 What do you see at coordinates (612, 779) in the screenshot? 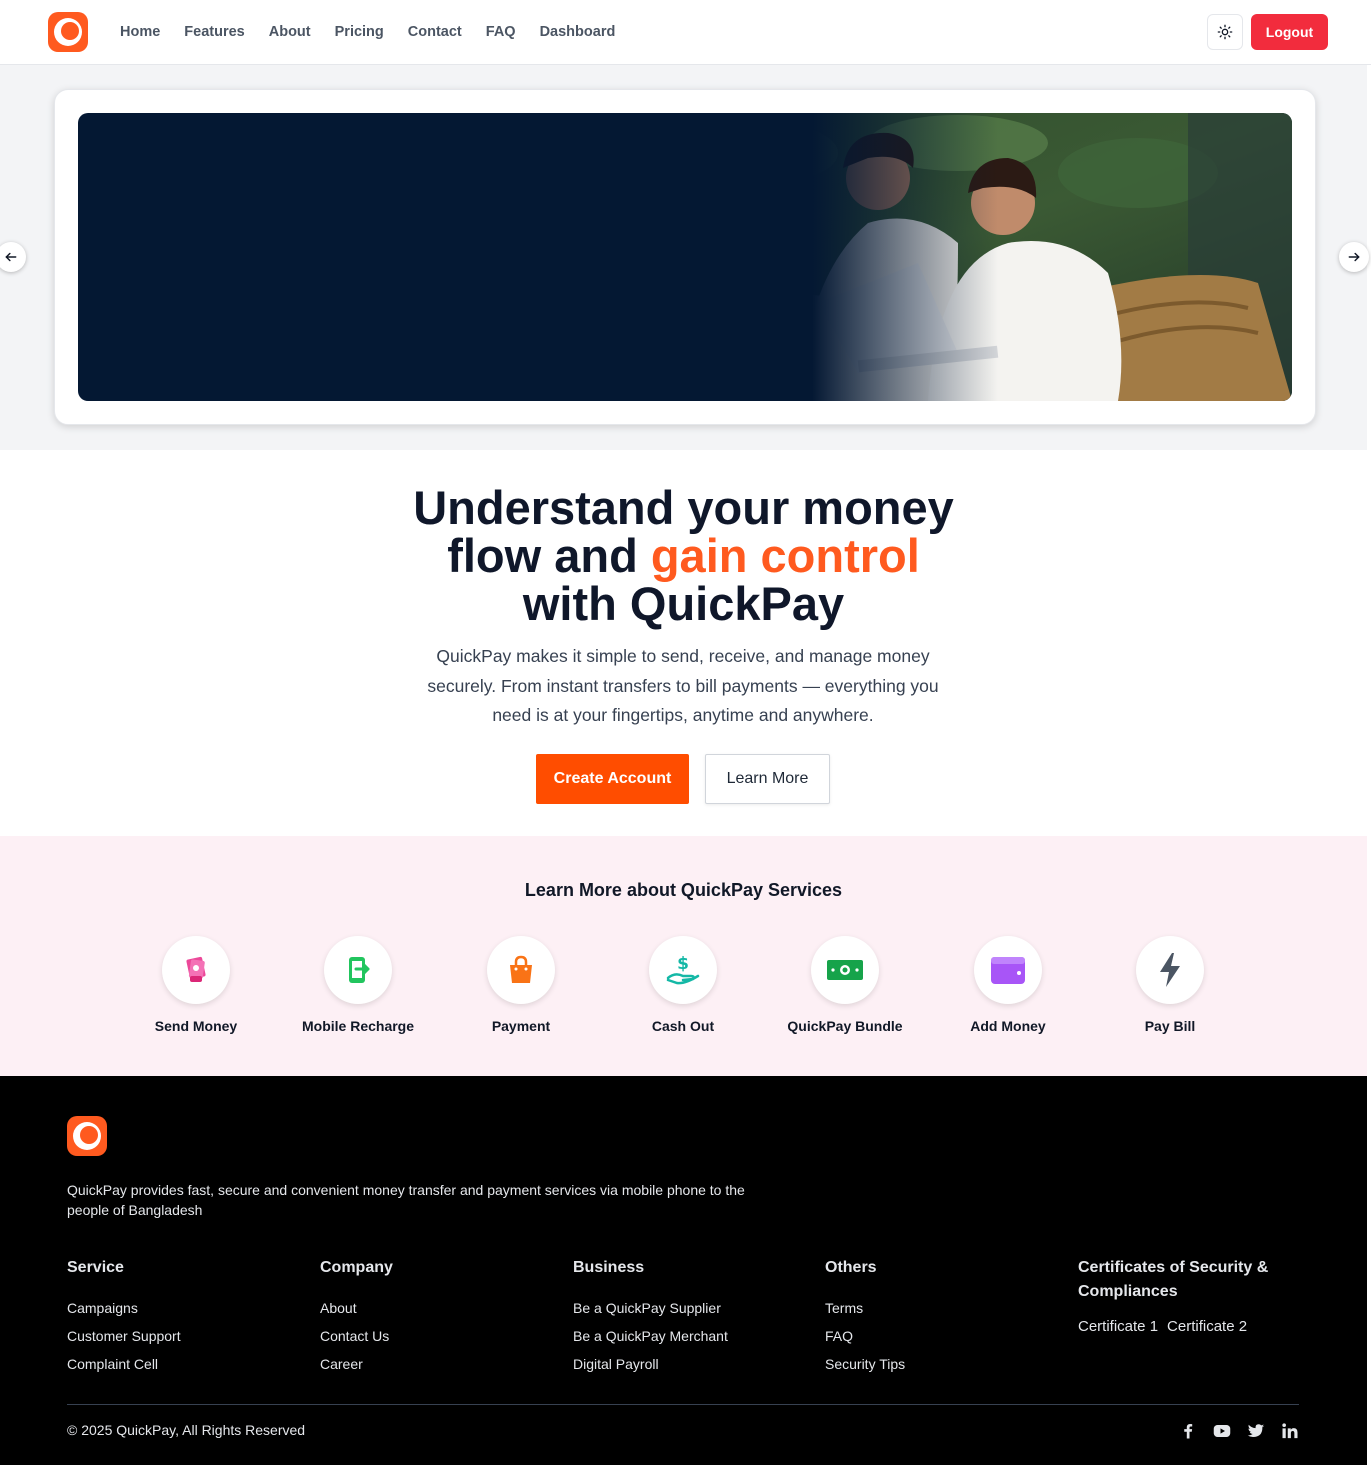
I see `create-account-button: Create Account` at bounding box center [612, 779].